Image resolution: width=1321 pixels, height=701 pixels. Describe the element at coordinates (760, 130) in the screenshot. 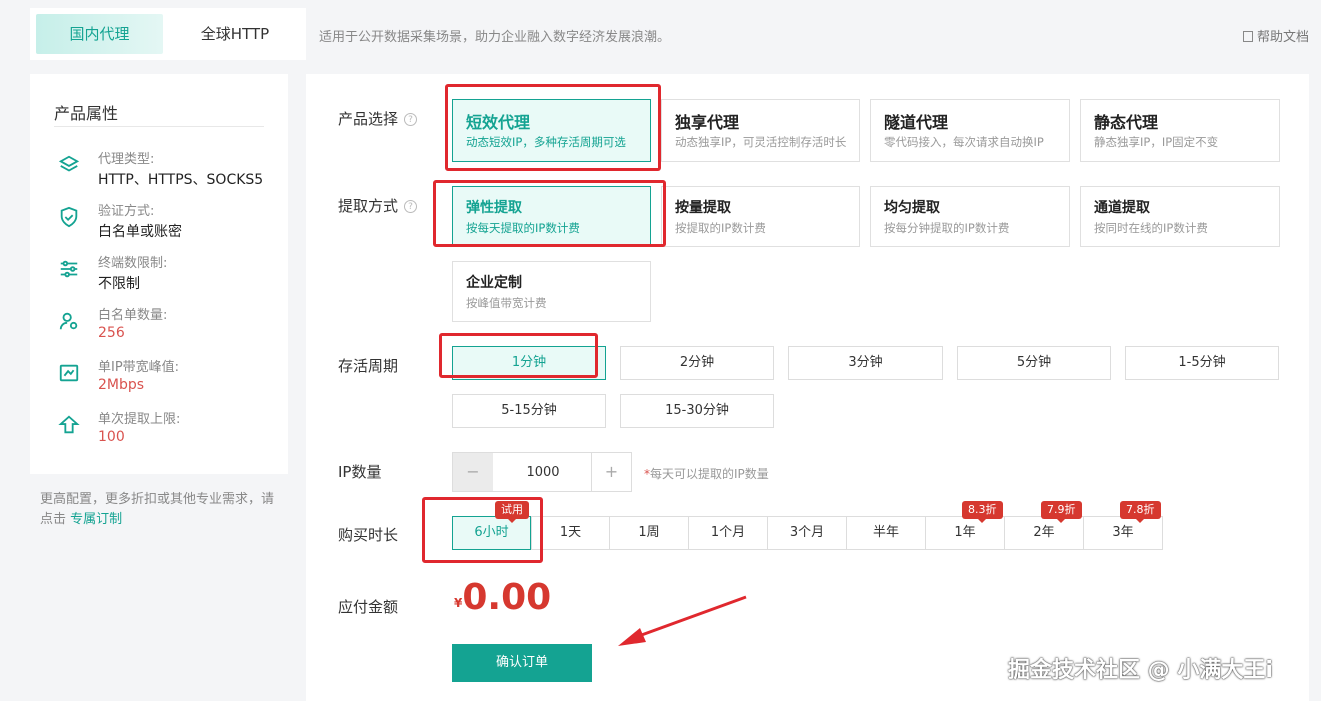

I see `product-dedicated: 独享代理 动态独享IP，可灵活控制存活时长` at that location.